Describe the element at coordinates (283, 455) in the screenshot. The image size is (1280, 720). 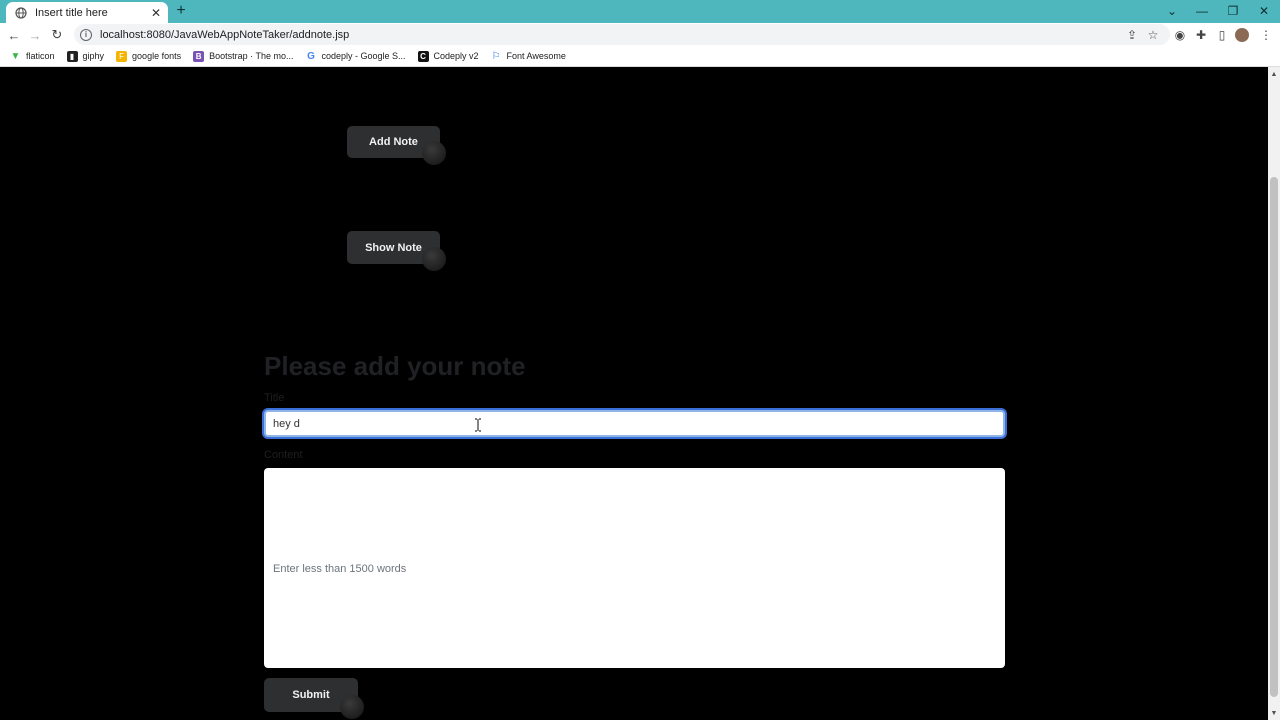
I see `content-label: Content` at that location.